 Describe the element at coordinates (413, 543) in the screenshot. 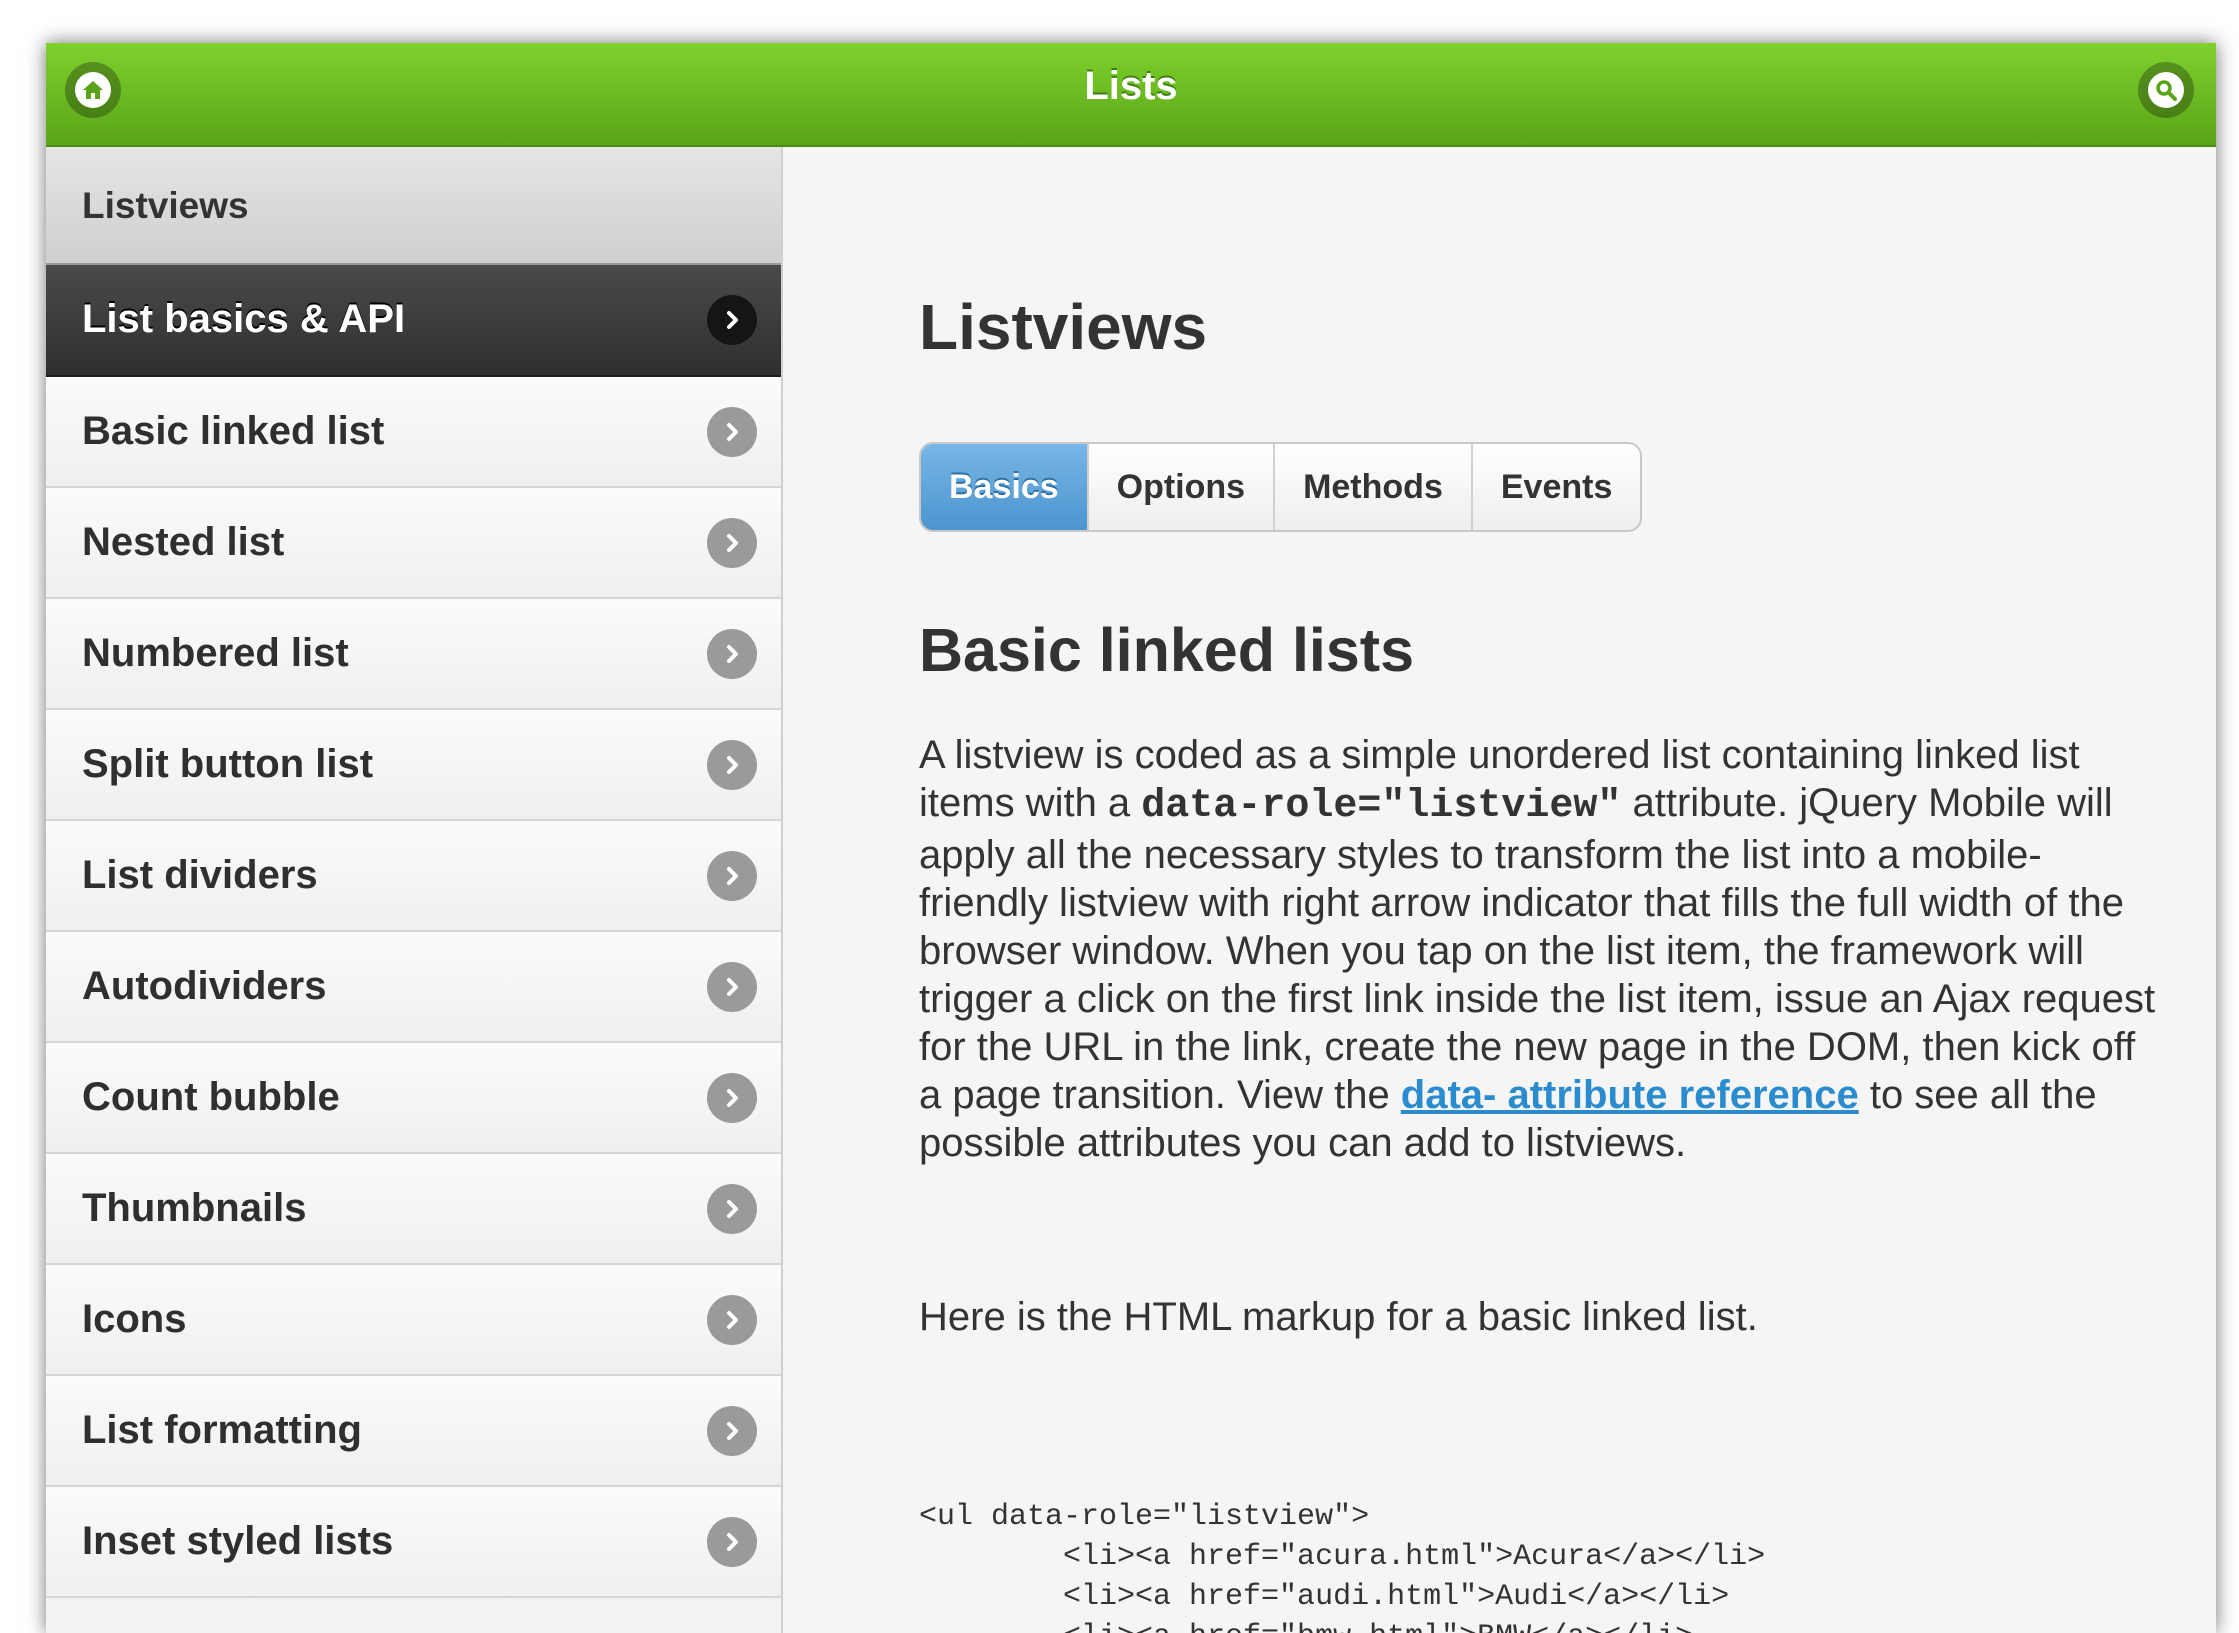

I see `sidebar-item-nested-list: Nested list` at that location.